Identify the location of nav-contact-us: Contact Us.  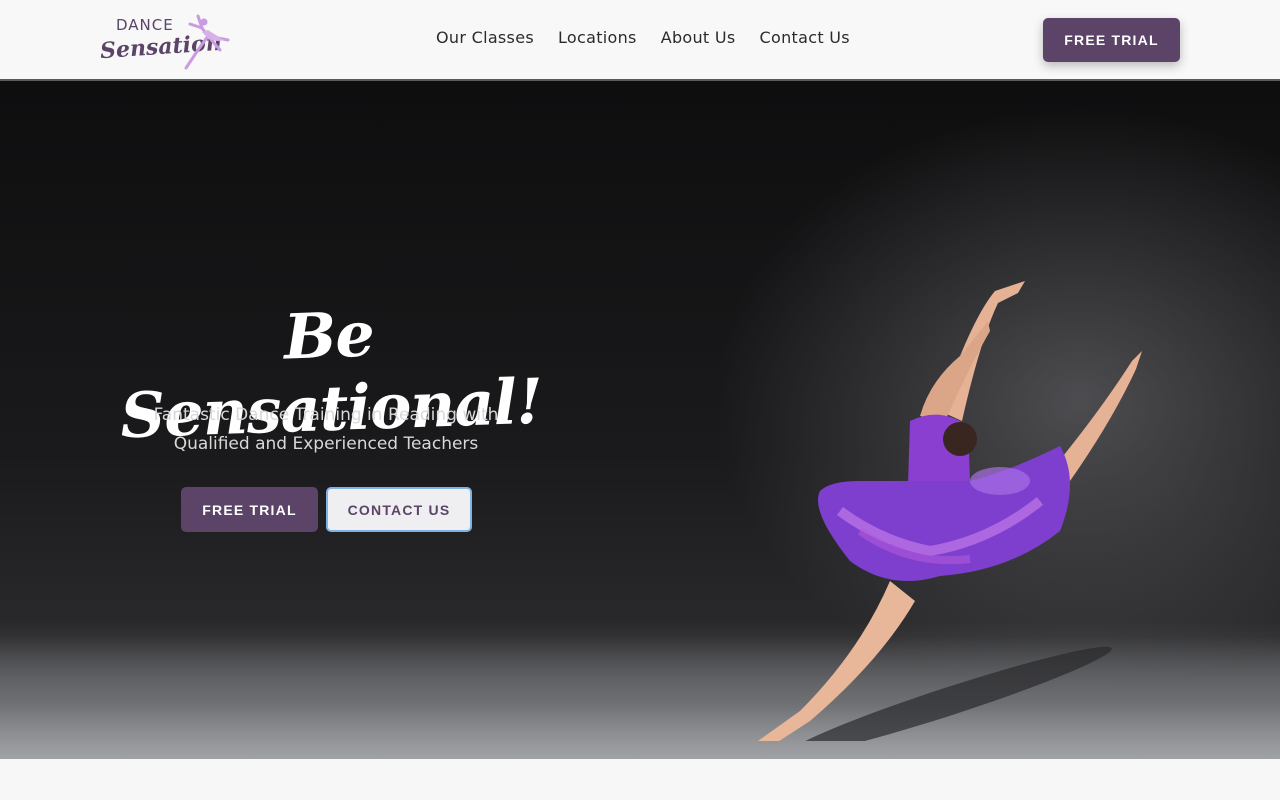
(805, 37).